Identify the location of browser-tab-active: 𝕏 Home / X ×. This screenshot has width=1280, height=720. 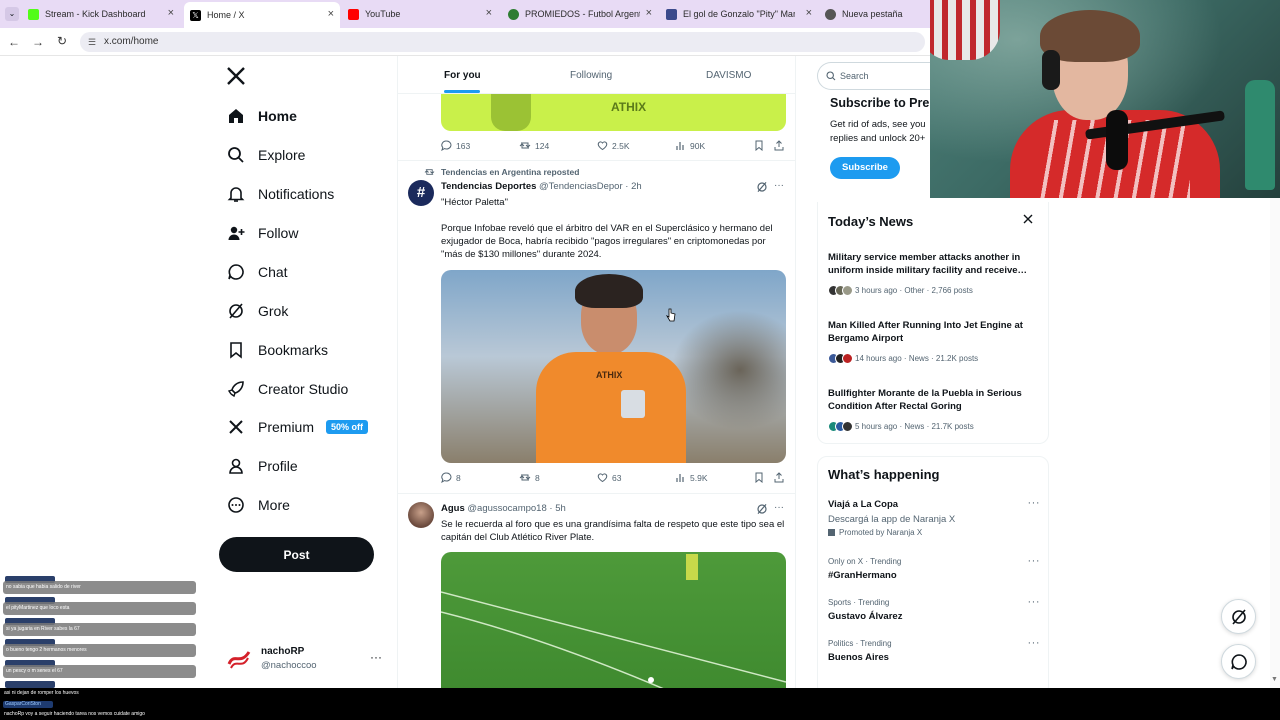
(262, 15).